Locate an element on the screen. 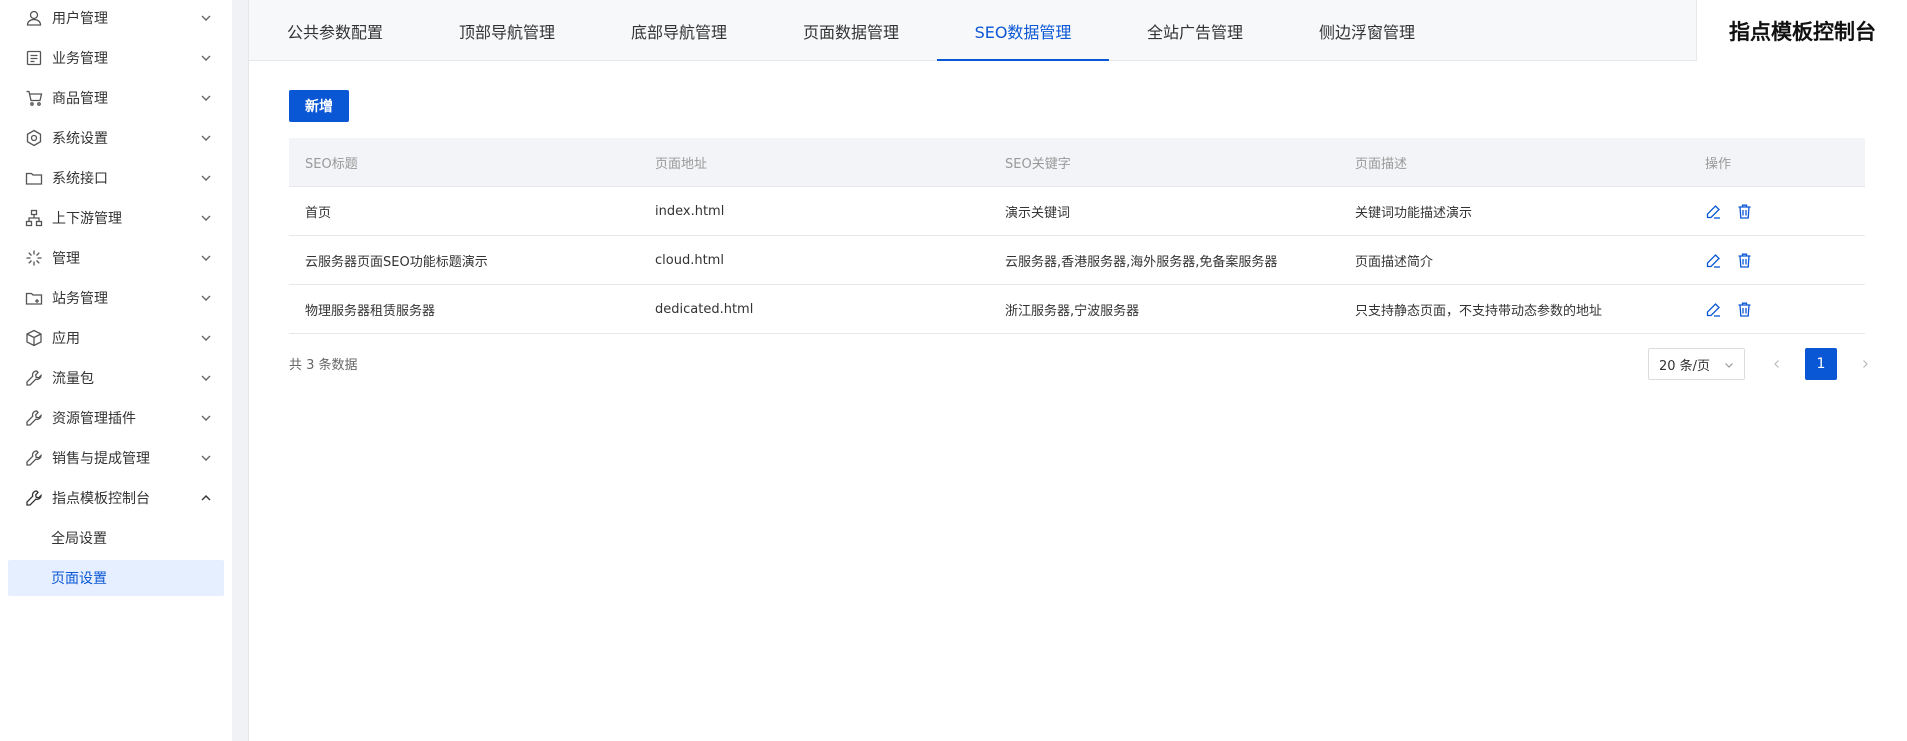 The width and height of the screenshot is (1907, 741). tab-label: 公共参数配置 is located at coordinates (334, 32).